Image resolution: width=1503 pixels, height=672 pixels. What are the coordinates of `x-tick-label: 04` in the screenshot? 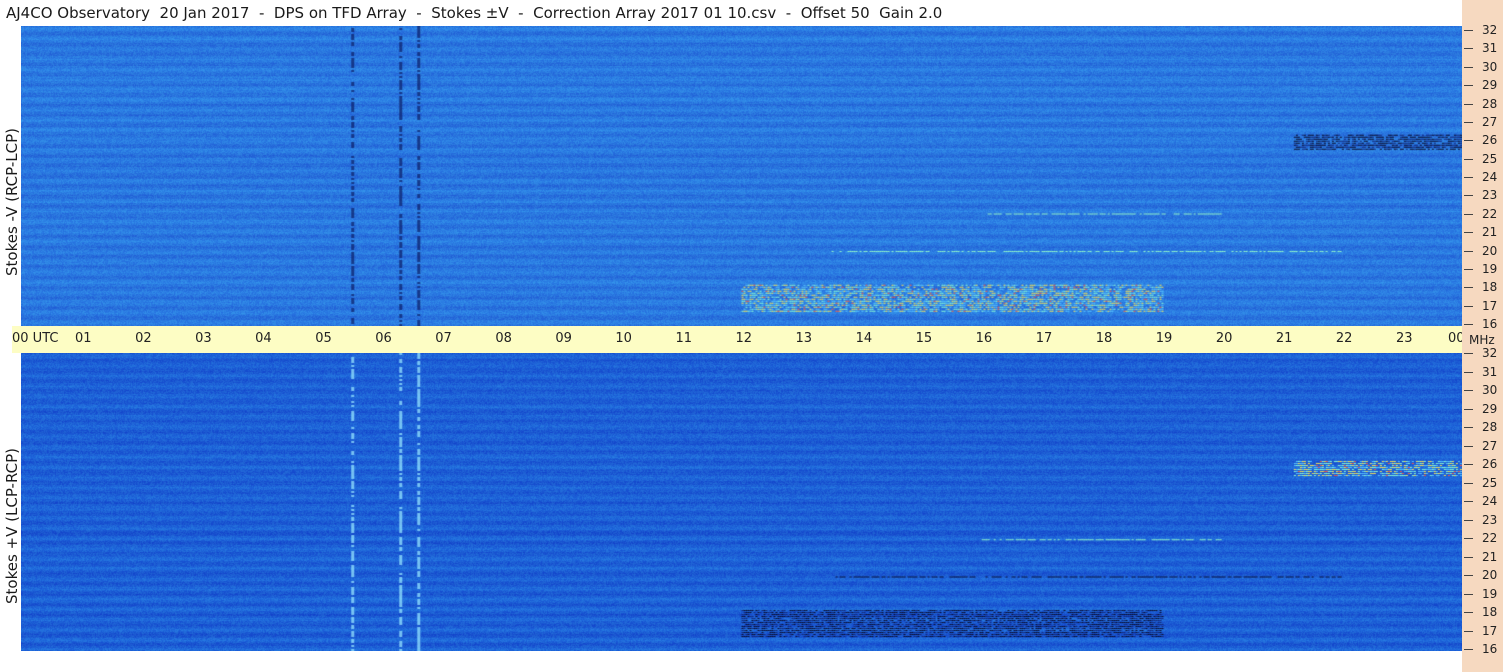 It's located at (263, 338).